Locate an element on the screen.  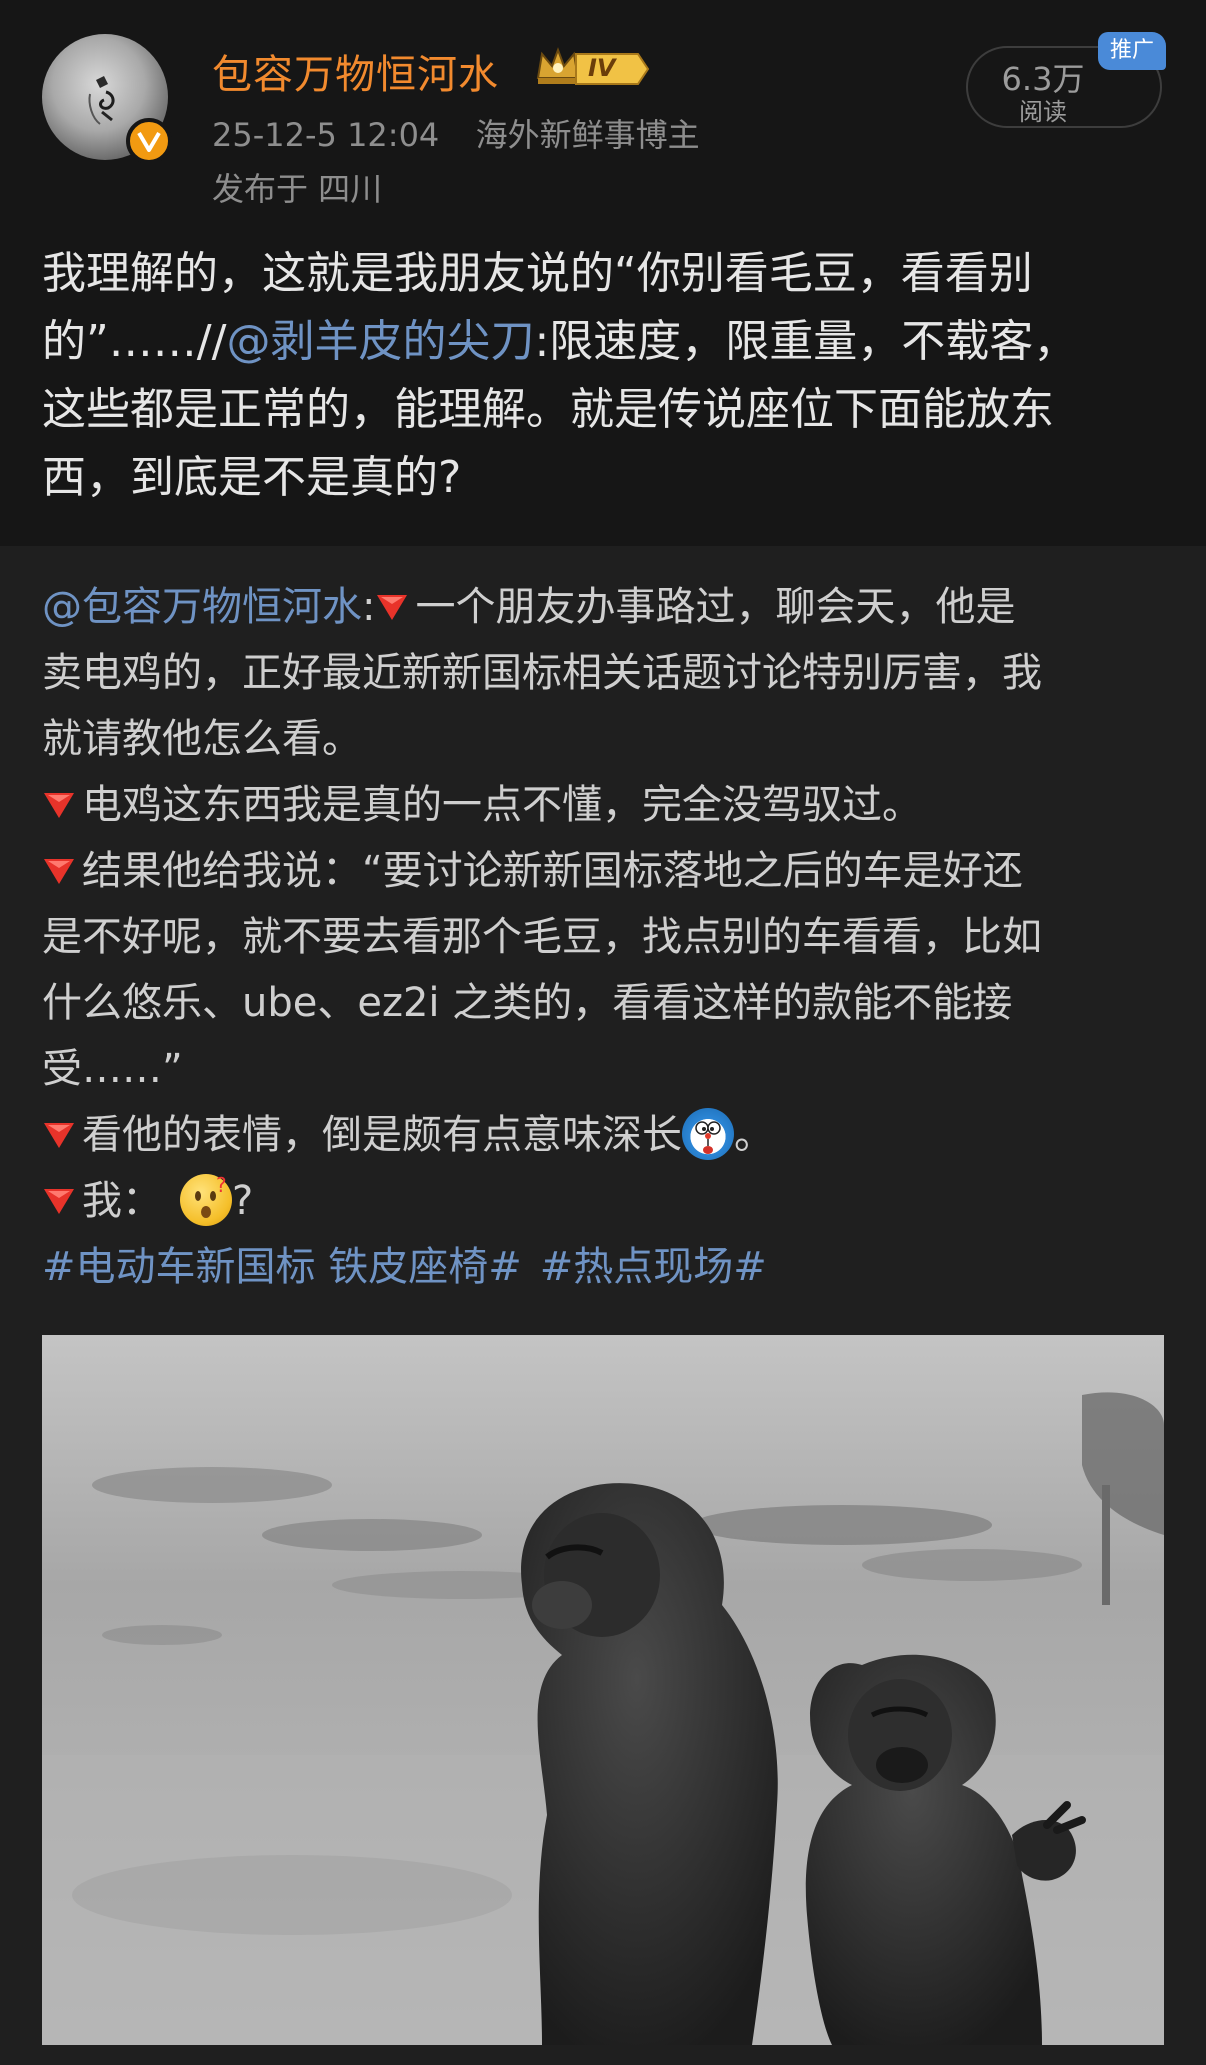
mention-link: @剥羊皮的尖刀 is located at coordinates (380, 341).